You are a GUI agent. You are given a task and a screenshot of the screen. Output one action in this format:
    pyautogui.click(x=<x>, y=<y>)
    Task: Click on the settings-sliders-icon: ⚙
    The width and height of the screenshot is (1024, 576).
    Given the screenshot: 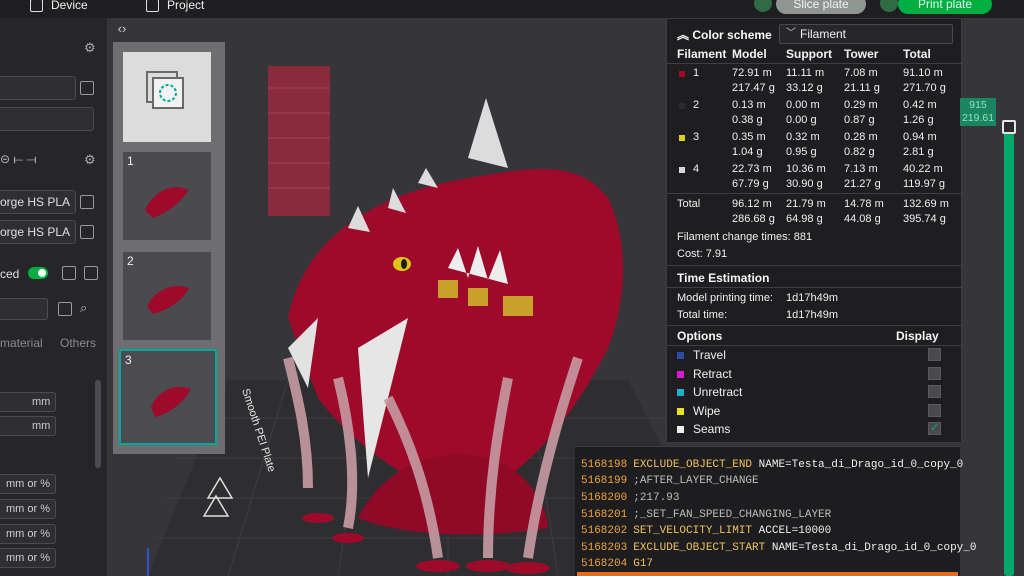 What is the action you would take?
    pyautogui.click(x=91, y=47)
    